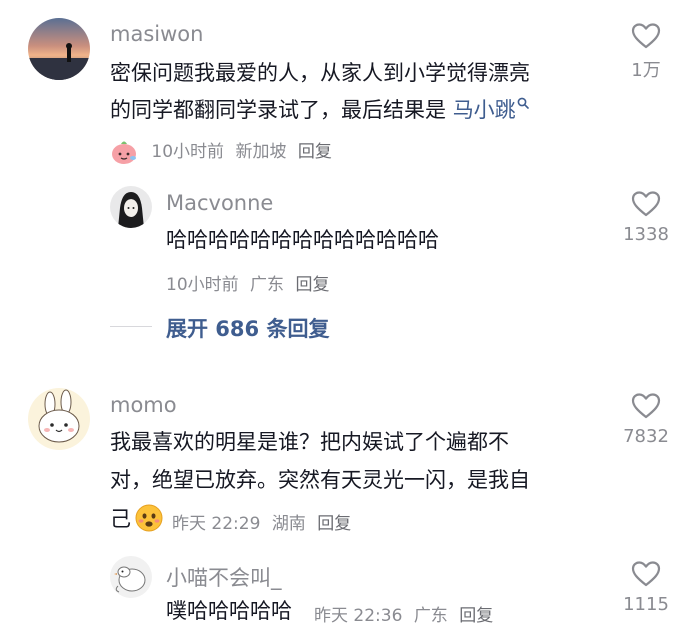  I want to click on search-icon, so click(523, 103).